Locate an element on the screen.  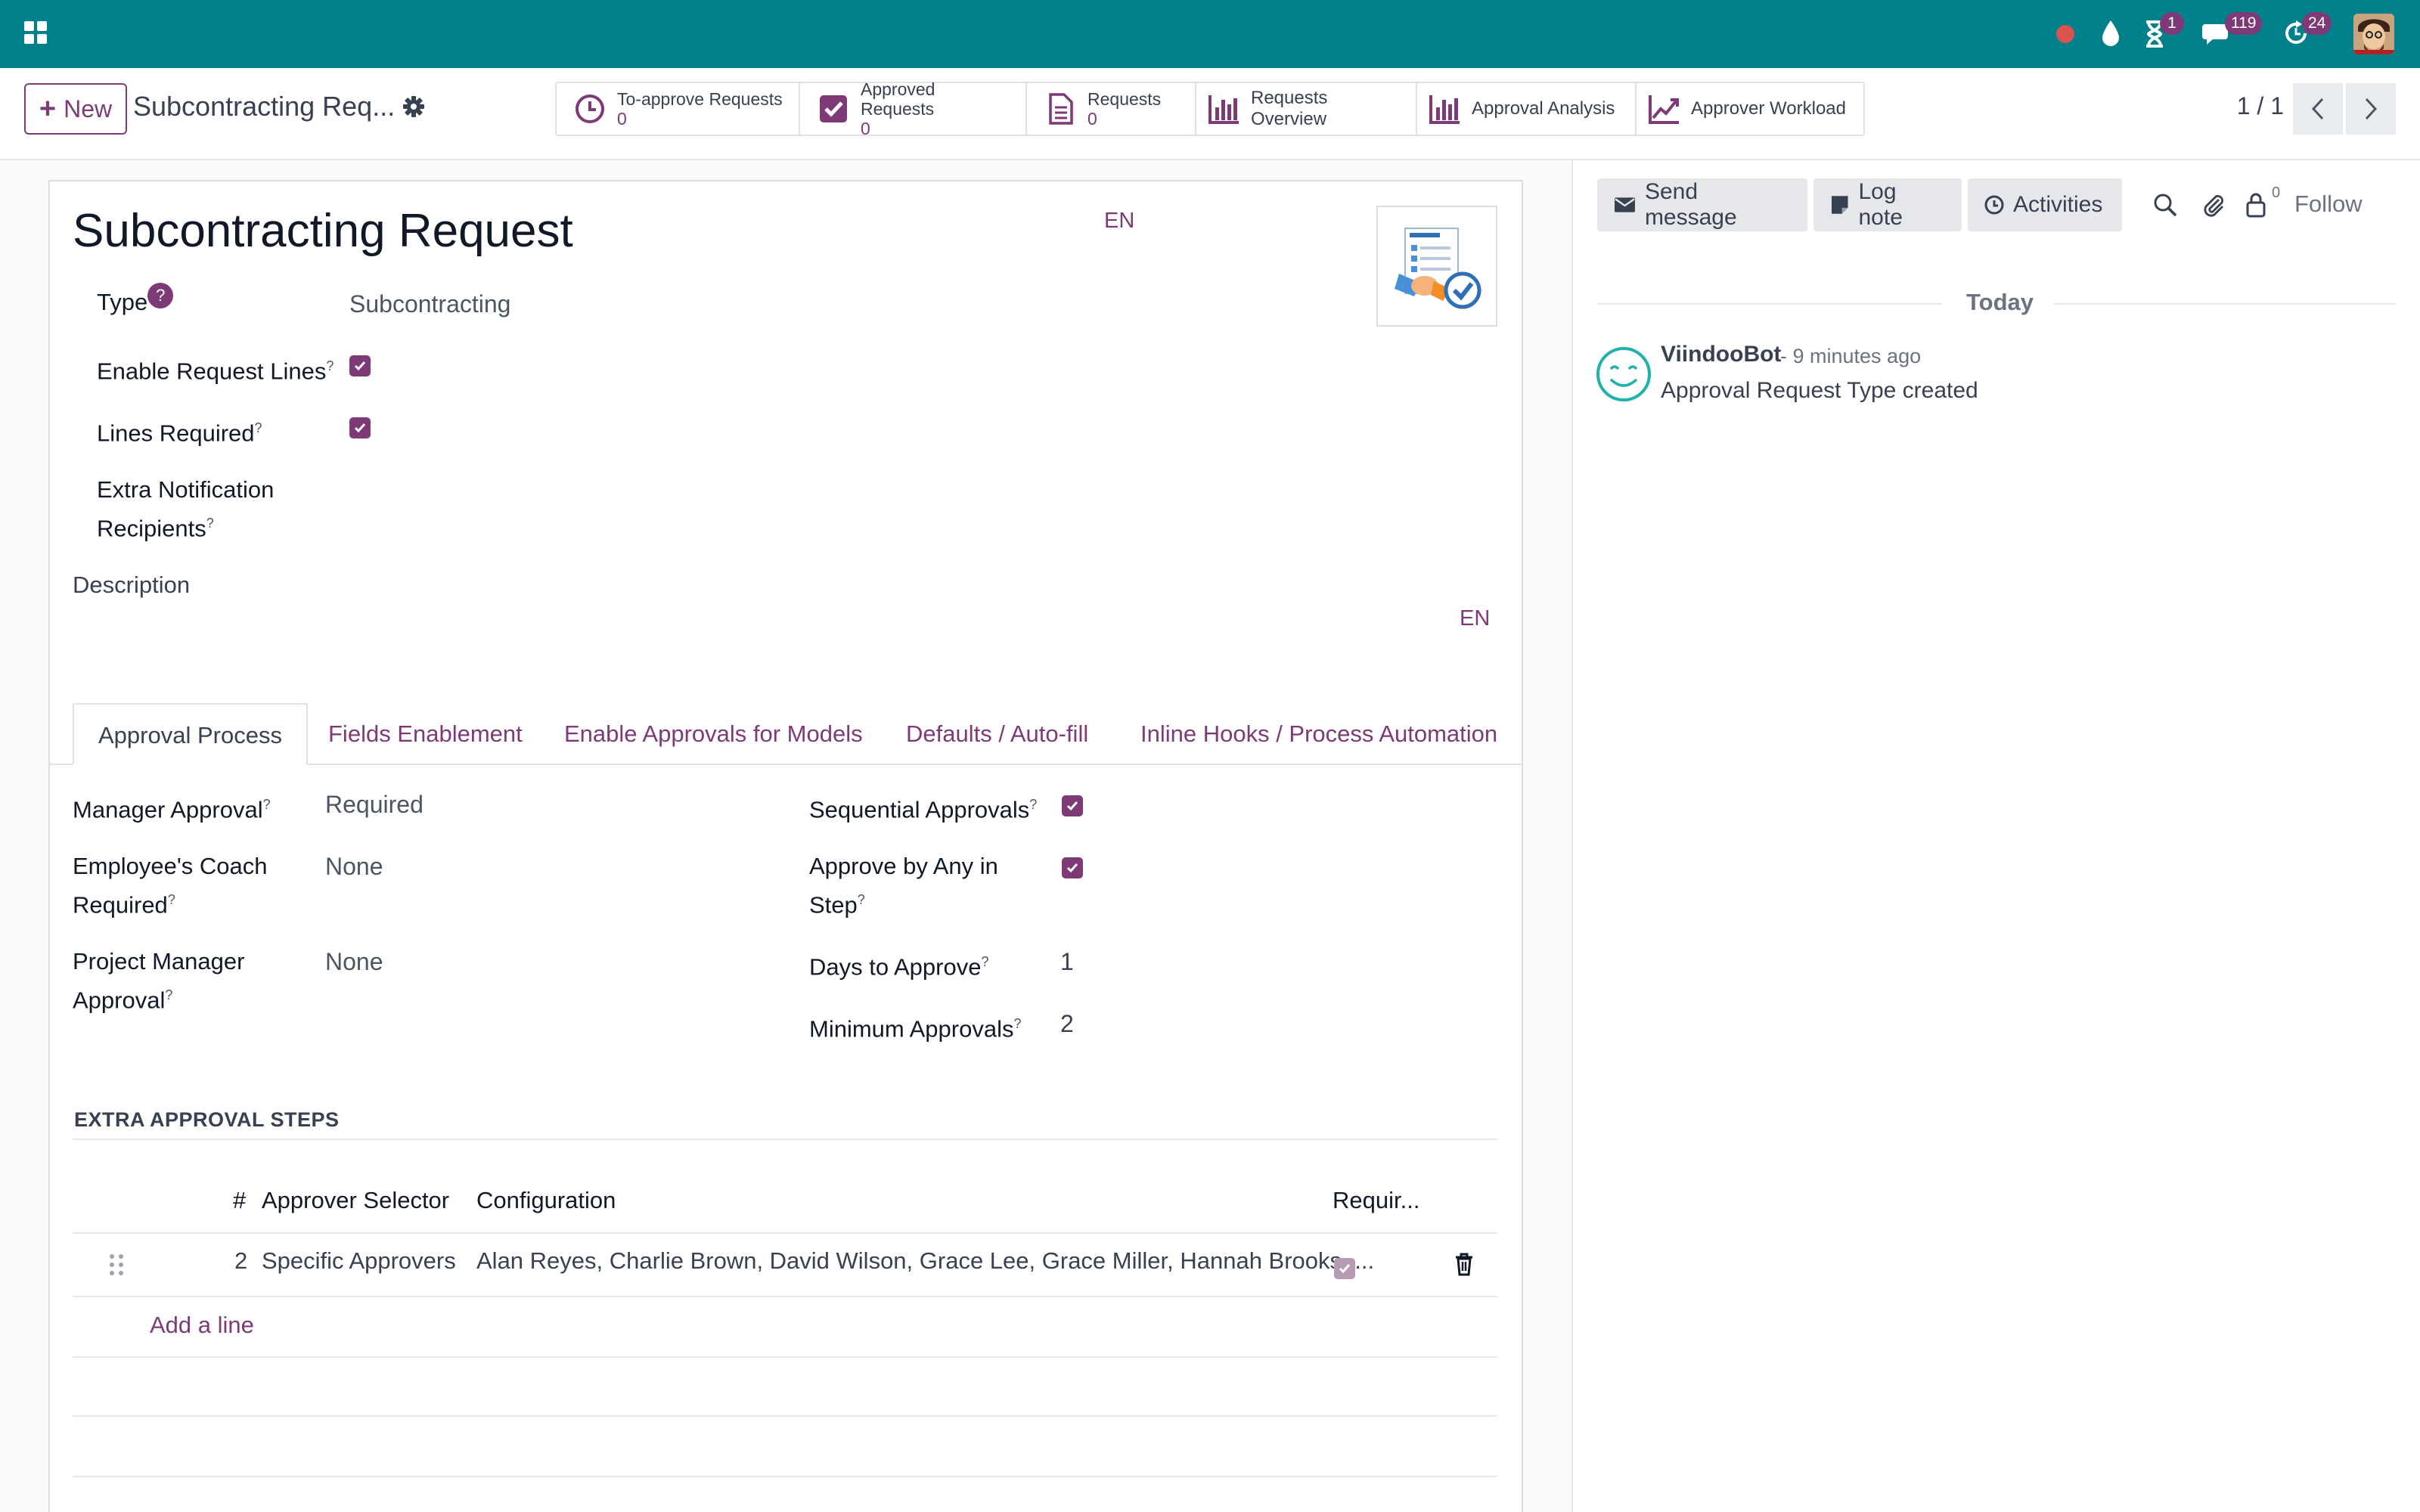
extra-approval-steps-title: EXTRA APPROVAL STEPS is located at coordinates (207, 1119).